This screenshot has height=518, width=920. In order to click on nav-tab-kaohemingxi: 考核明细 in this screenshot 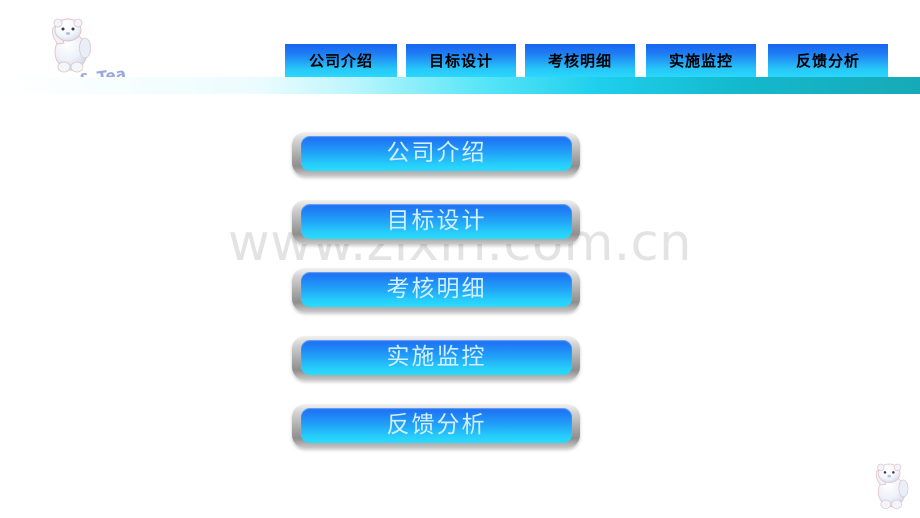, I will do `click(580, 60)`.